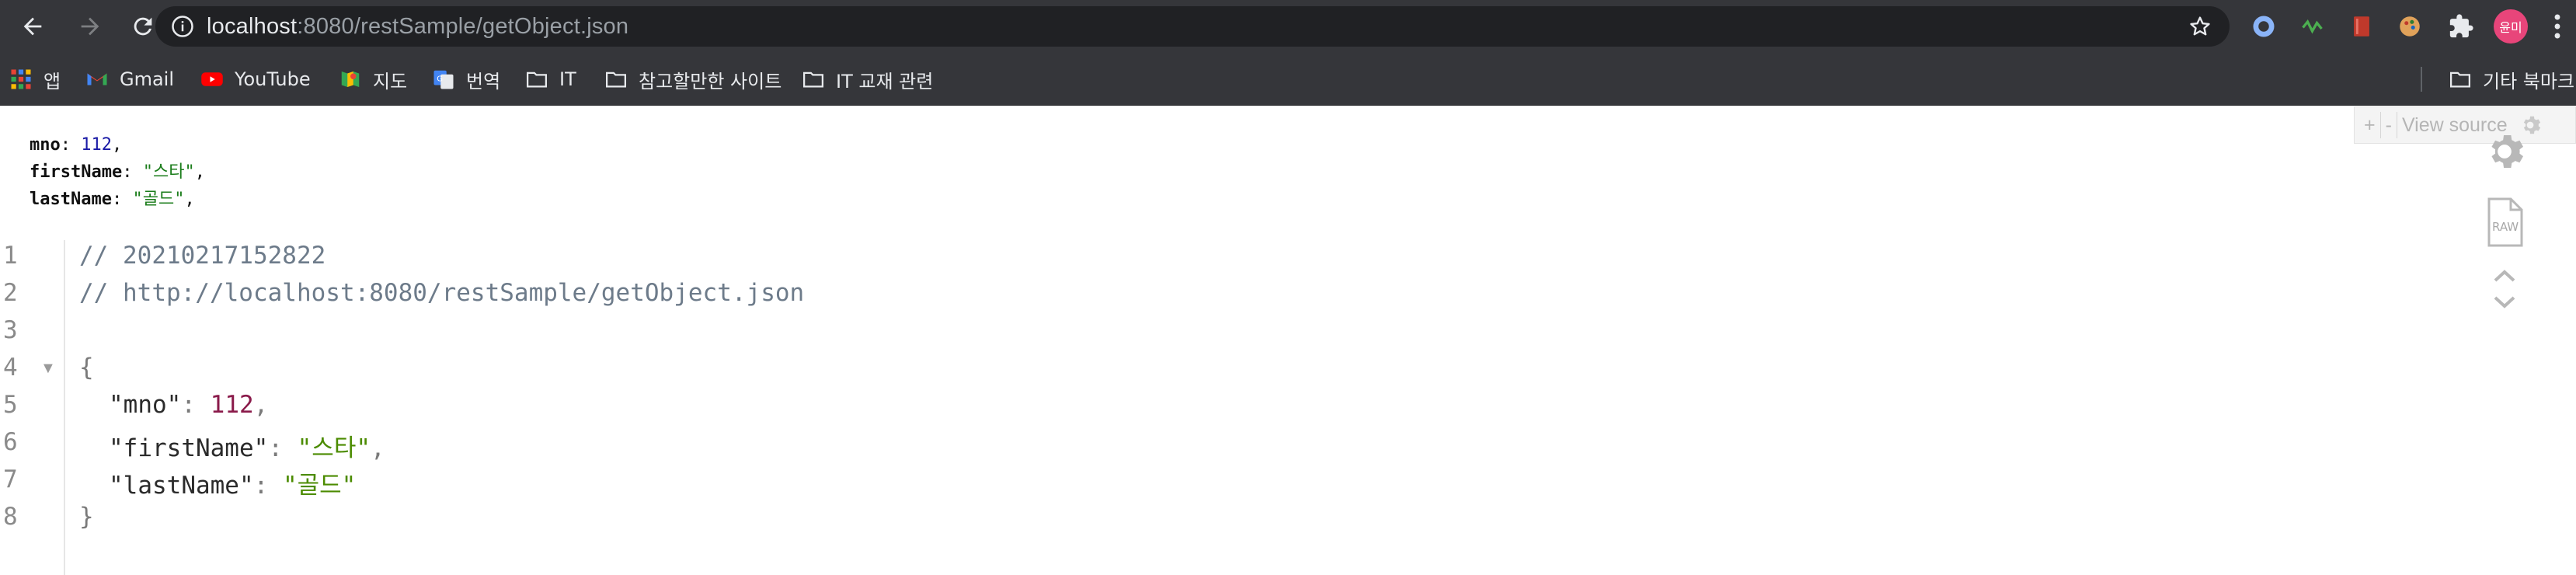  What do you see at coordinates (181, 486) in the screenshot?
I see `json-key: "lastName"` at bounding box center [181, 486].